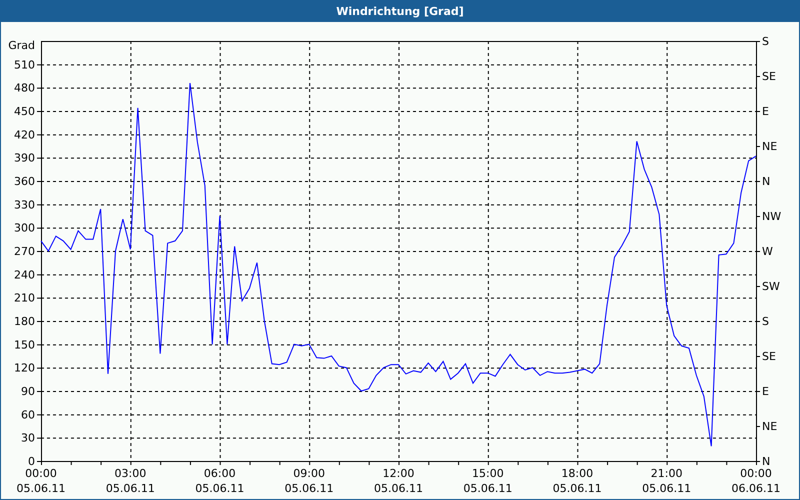 The width and height of the screenshot is (800, 500). What do you see at coordinates (309, 481) in the screenshot?
I see `x-tick-label: 09:00 05.06.11` at bounding box center [309, 481].